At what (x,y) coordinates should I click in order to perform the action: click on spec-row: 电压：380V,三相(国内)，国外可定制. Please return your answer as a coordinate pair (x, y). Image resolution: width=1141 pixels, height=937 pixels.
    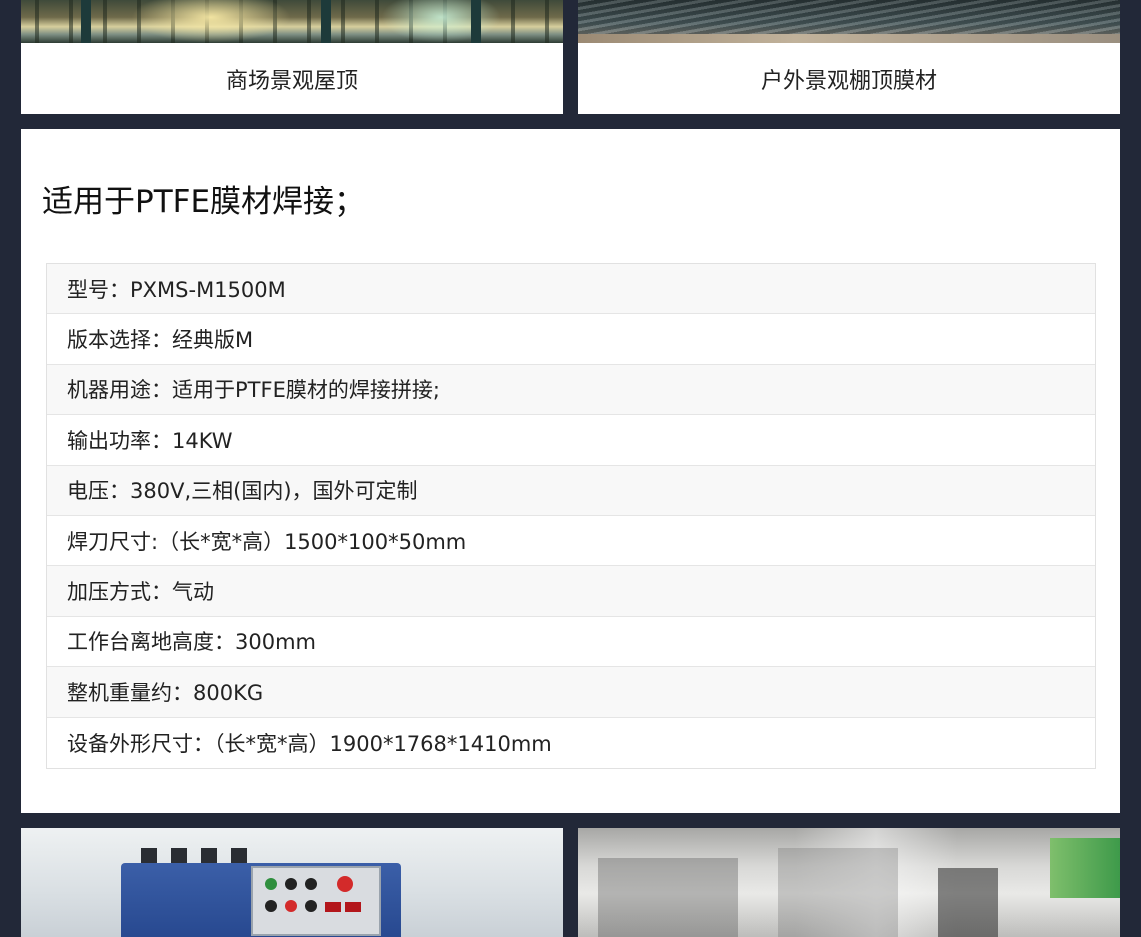
    Looking at the image, I should click on (571, 490).